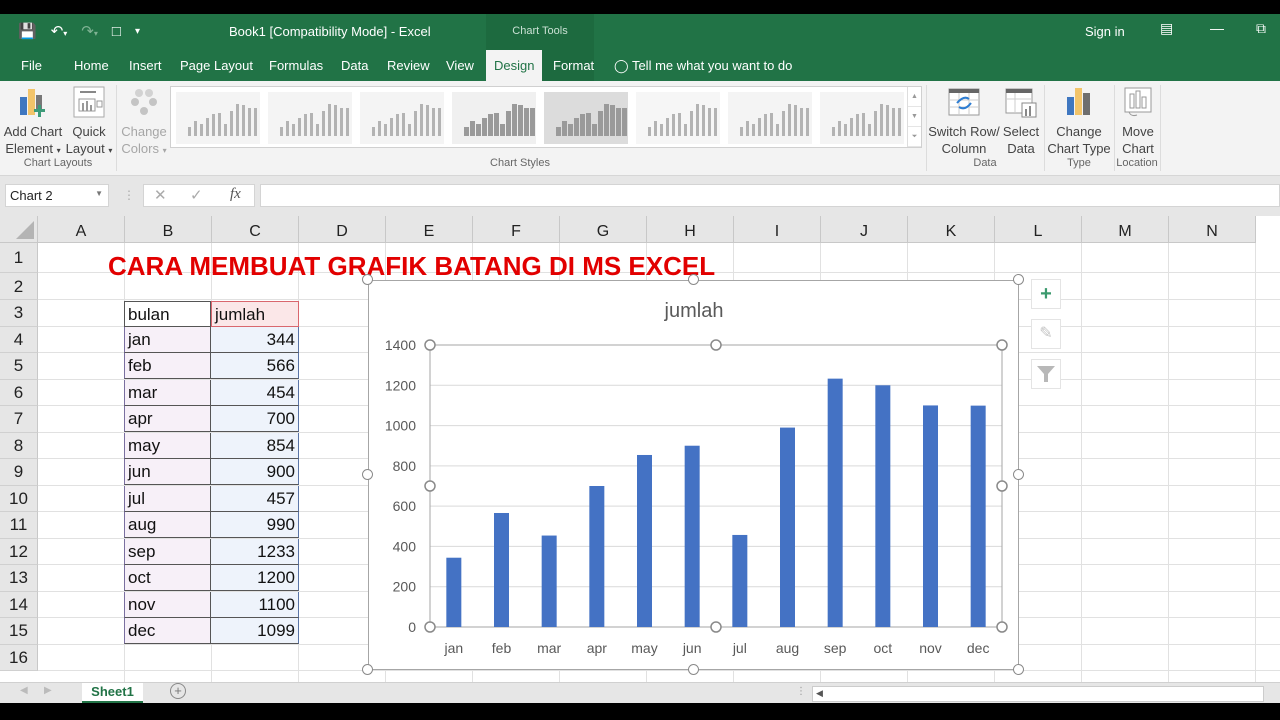  I want to click on row-header-9: 9, so click(19, 472).